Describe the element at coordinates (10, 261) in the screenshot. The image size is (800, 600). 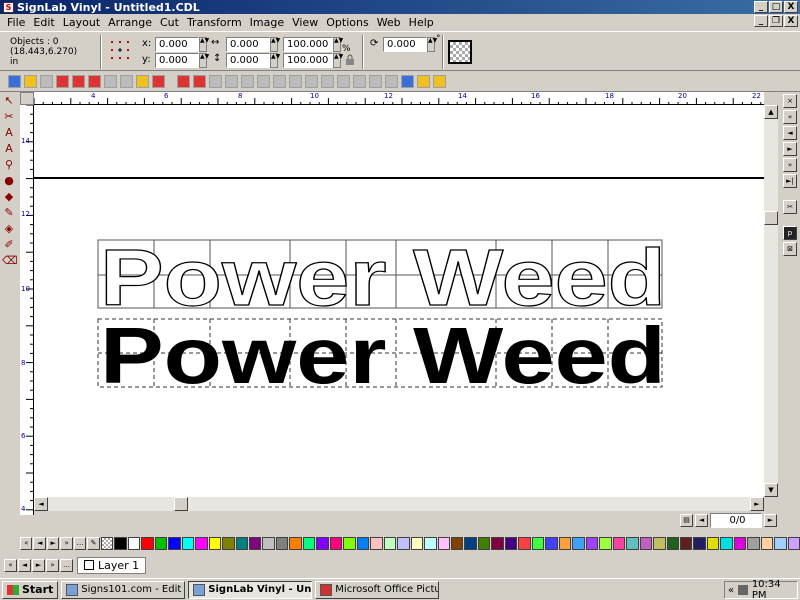
I see `eraser-tool-icon: ⌫` at that location.